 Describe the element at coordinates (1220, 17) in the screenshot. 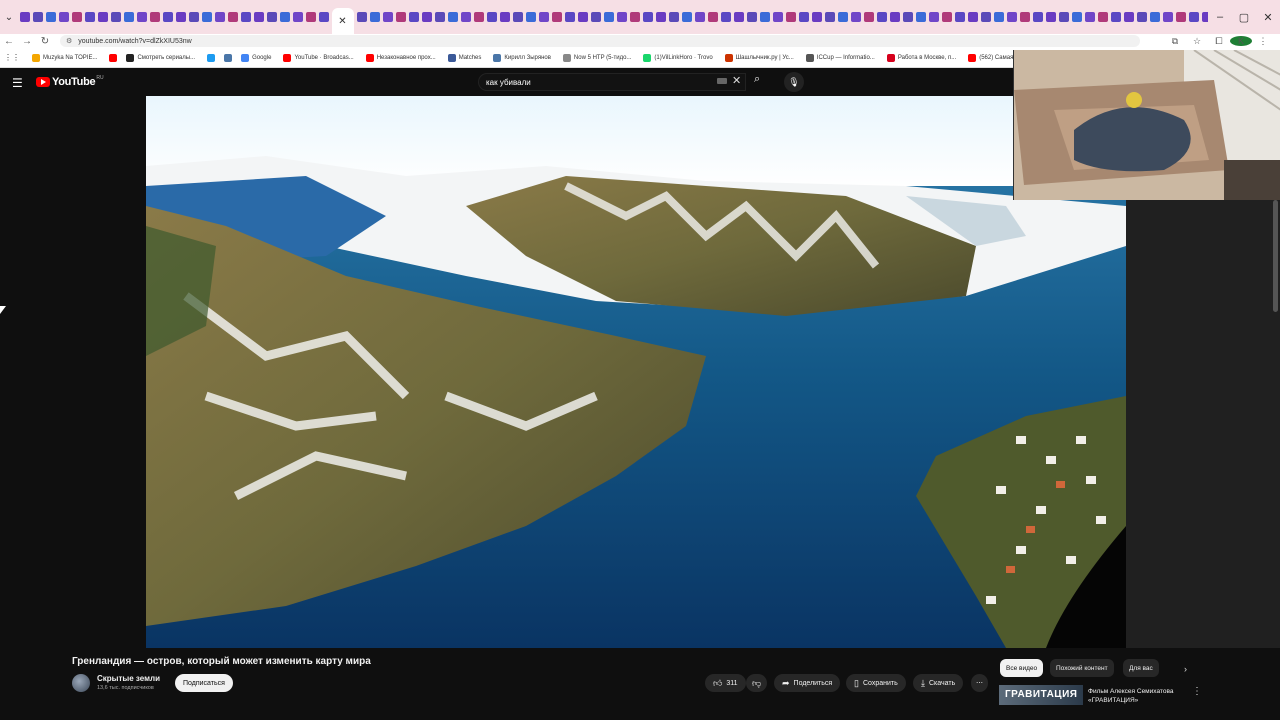

I see `minimize-icon: –` at that location.